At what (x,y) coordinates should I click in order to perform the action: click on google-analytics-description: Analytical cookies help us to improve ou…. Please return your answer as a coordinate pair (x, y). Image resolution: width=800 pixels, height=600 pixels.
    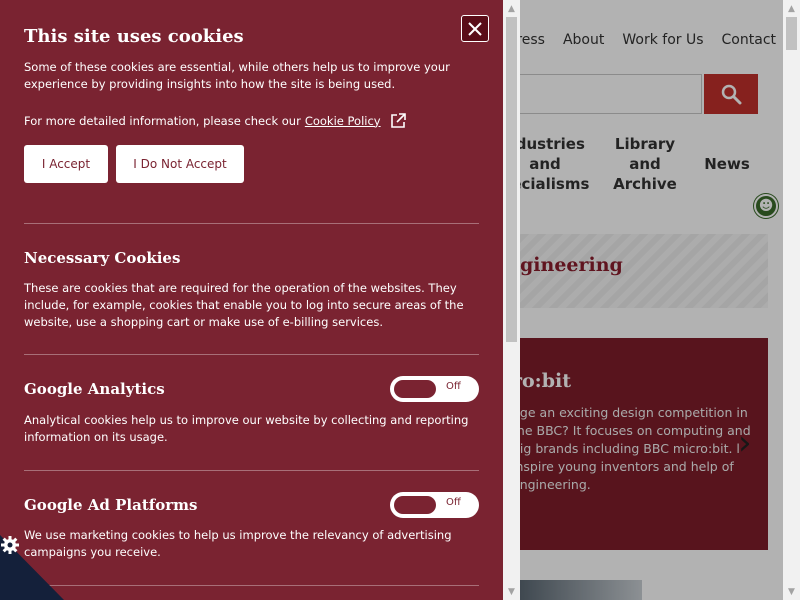
    Looking at the image, I should click on (246, 428).